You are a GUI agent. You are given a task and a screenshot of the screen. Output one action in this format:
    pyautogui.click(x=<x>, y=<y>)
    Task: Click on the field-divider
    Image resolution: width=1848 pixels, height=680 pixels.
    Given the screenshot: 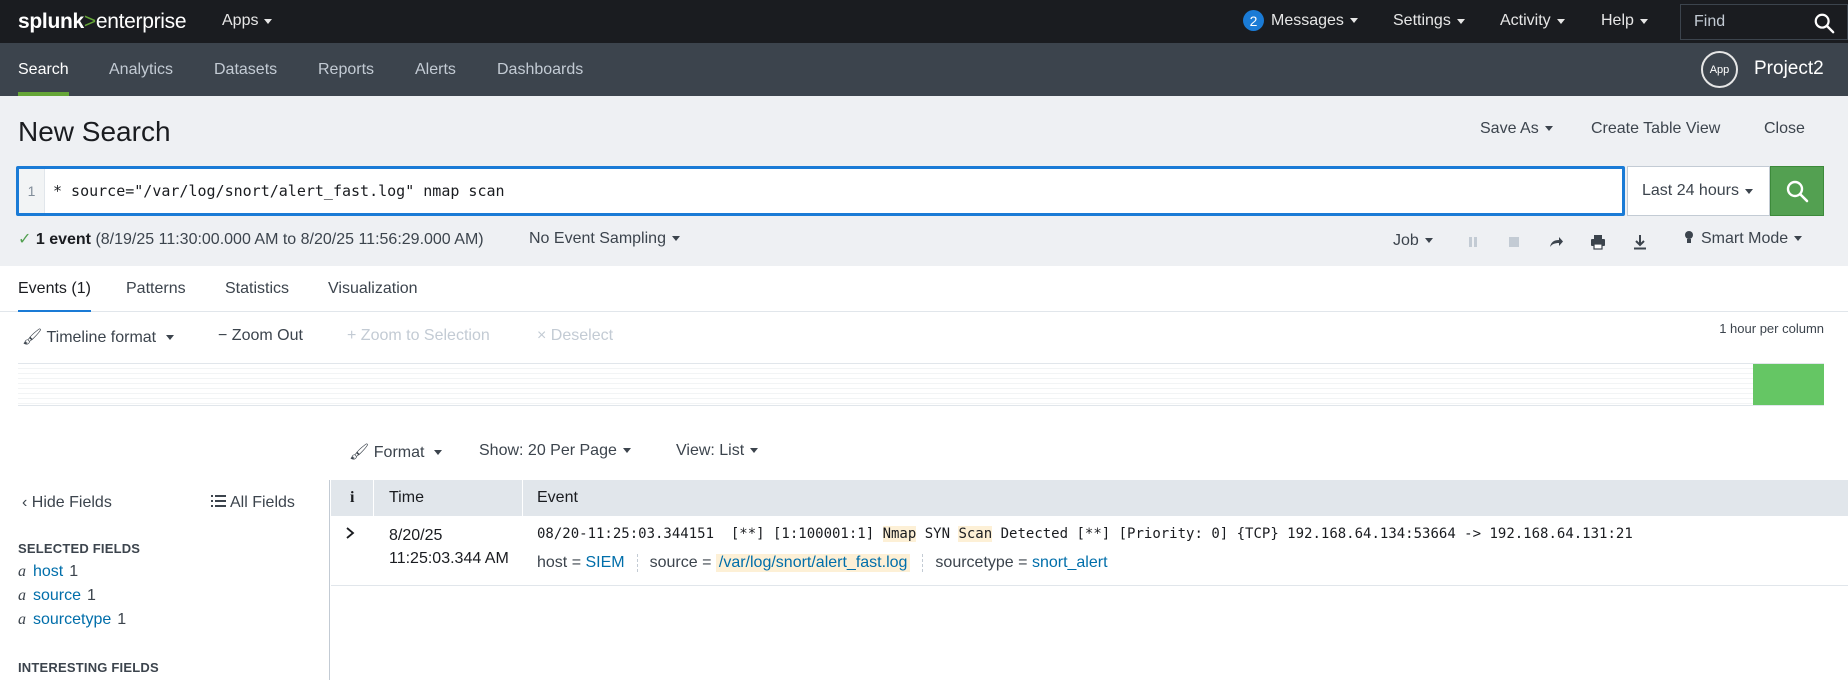 What is the action you would take?
    pyautogui.click(x=637, y=563)
    